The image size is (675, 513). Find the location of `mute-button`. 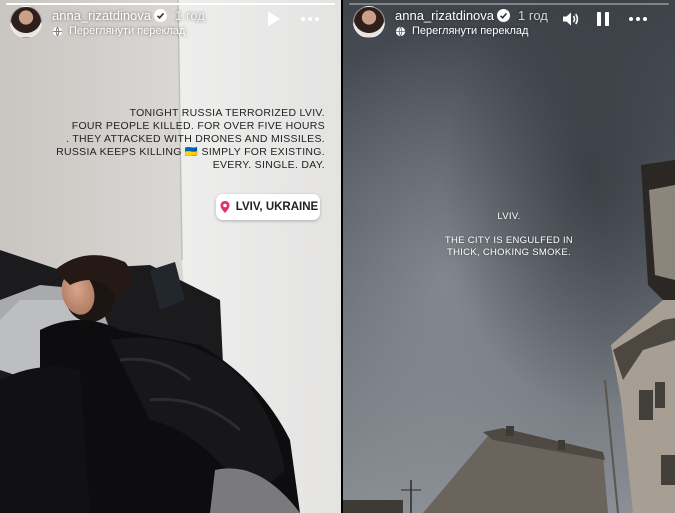

mute-button is located at coordinates (571, 19).